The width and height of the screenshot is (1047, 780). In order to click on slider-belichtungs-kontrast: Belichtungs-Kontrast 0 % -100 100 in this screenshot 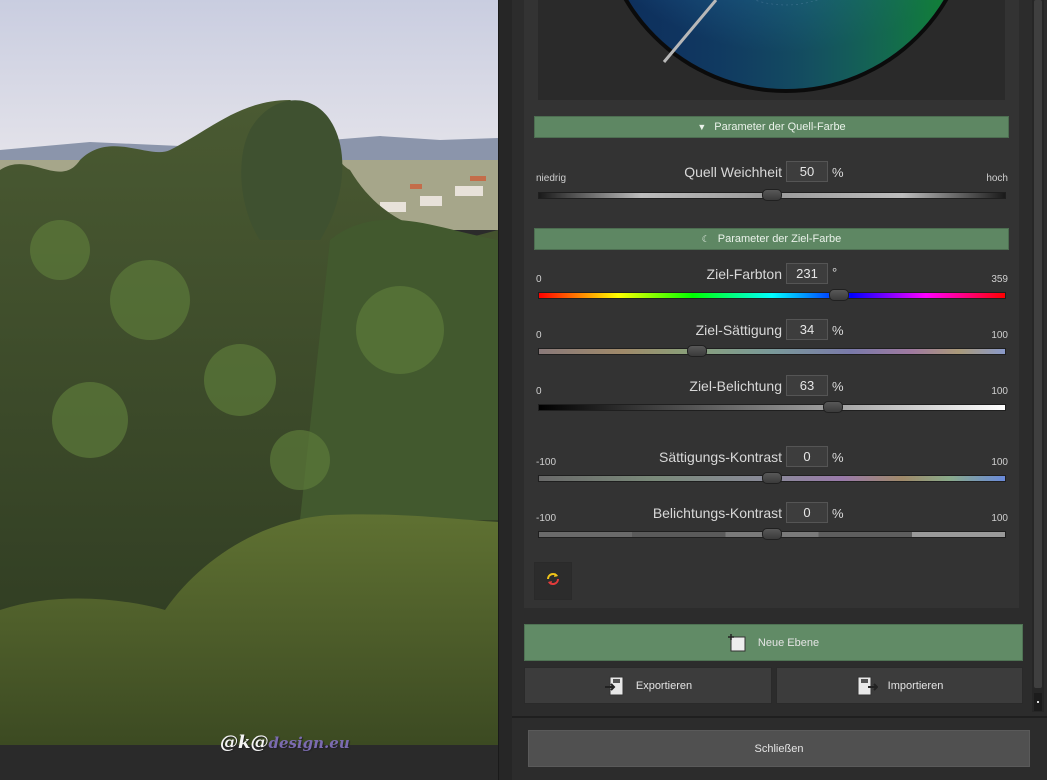, I will do `click(772, 521)`.